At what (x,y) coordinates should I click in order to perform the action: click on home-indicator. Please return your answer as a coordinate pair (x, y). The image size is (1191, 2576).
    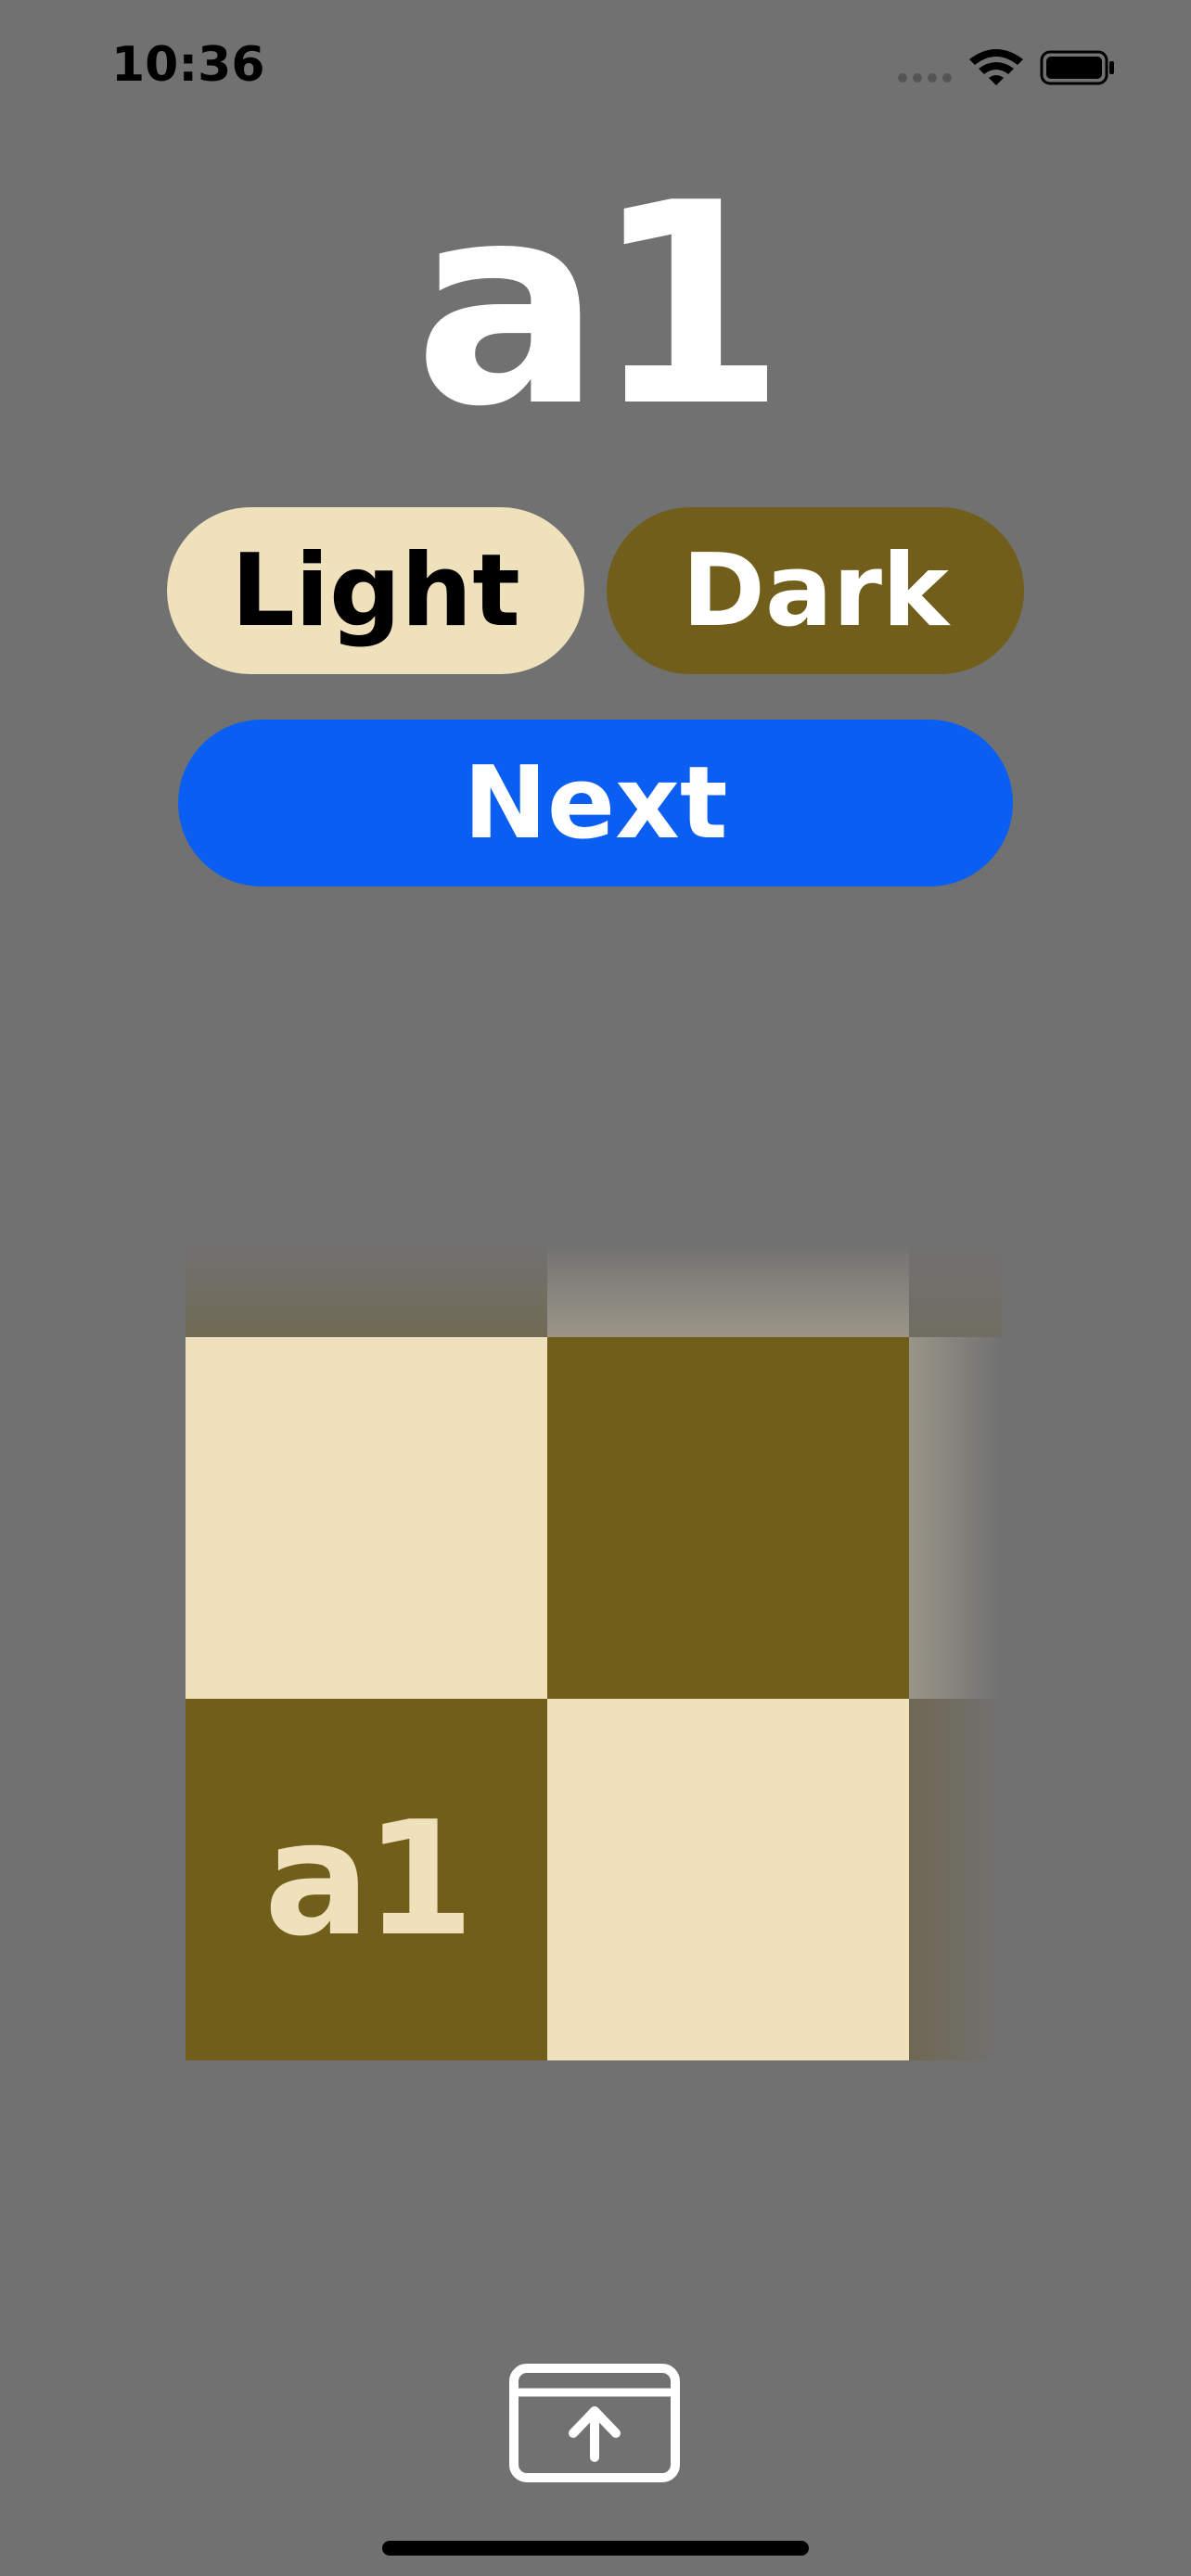
    Looking at the image, I should click on (595, 2548).